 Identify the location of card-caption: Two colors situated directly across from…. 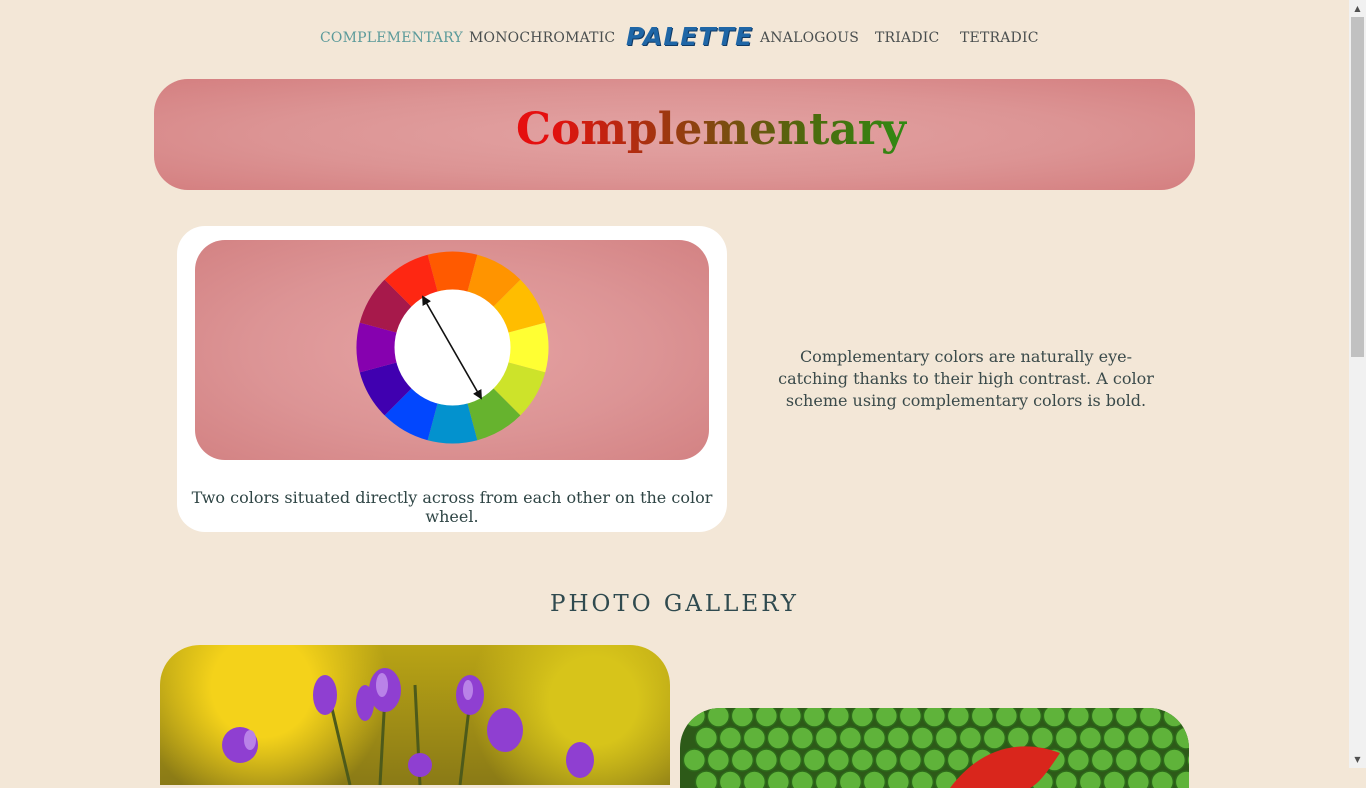
(452, 507).